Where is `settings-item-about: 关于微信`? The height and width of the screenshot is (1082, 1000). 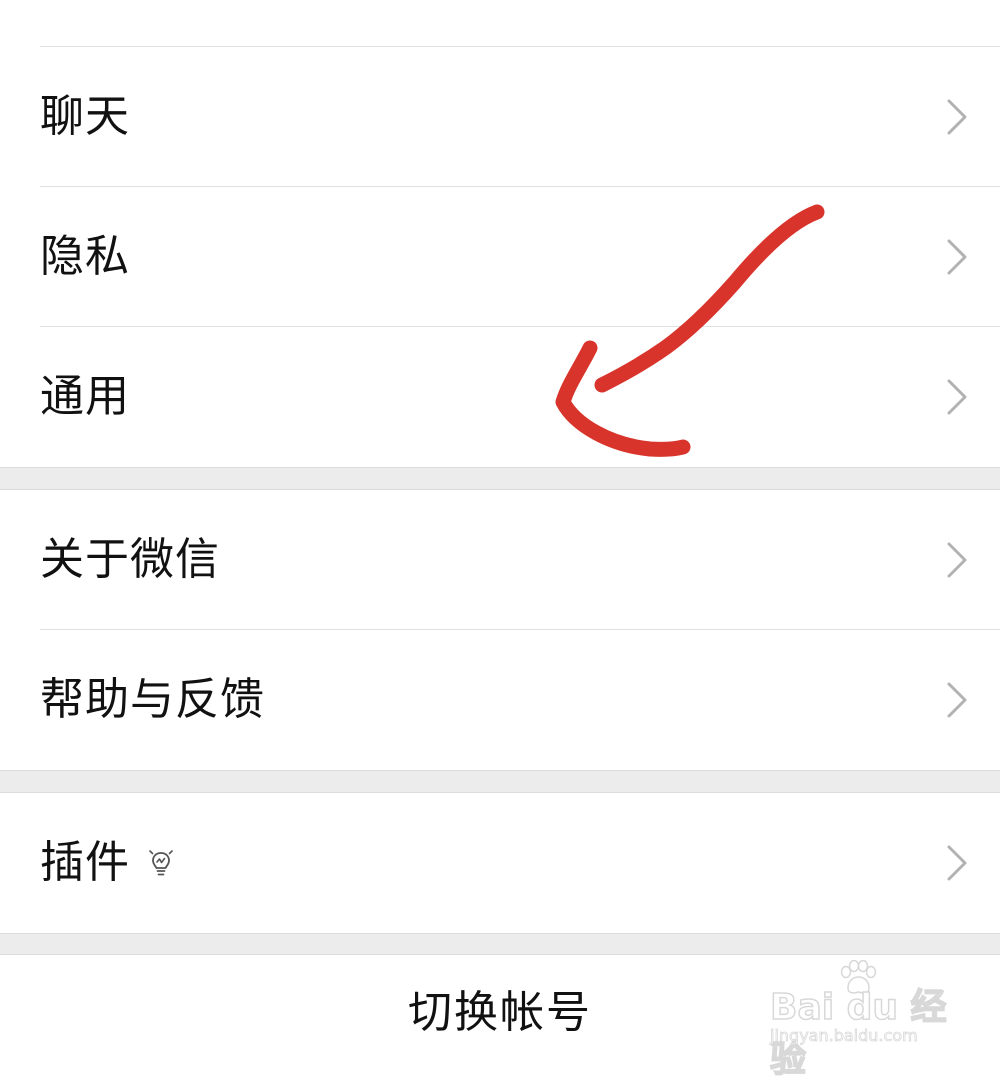 settings-item-about: 关于微信 is located at coordinates (500, 560).